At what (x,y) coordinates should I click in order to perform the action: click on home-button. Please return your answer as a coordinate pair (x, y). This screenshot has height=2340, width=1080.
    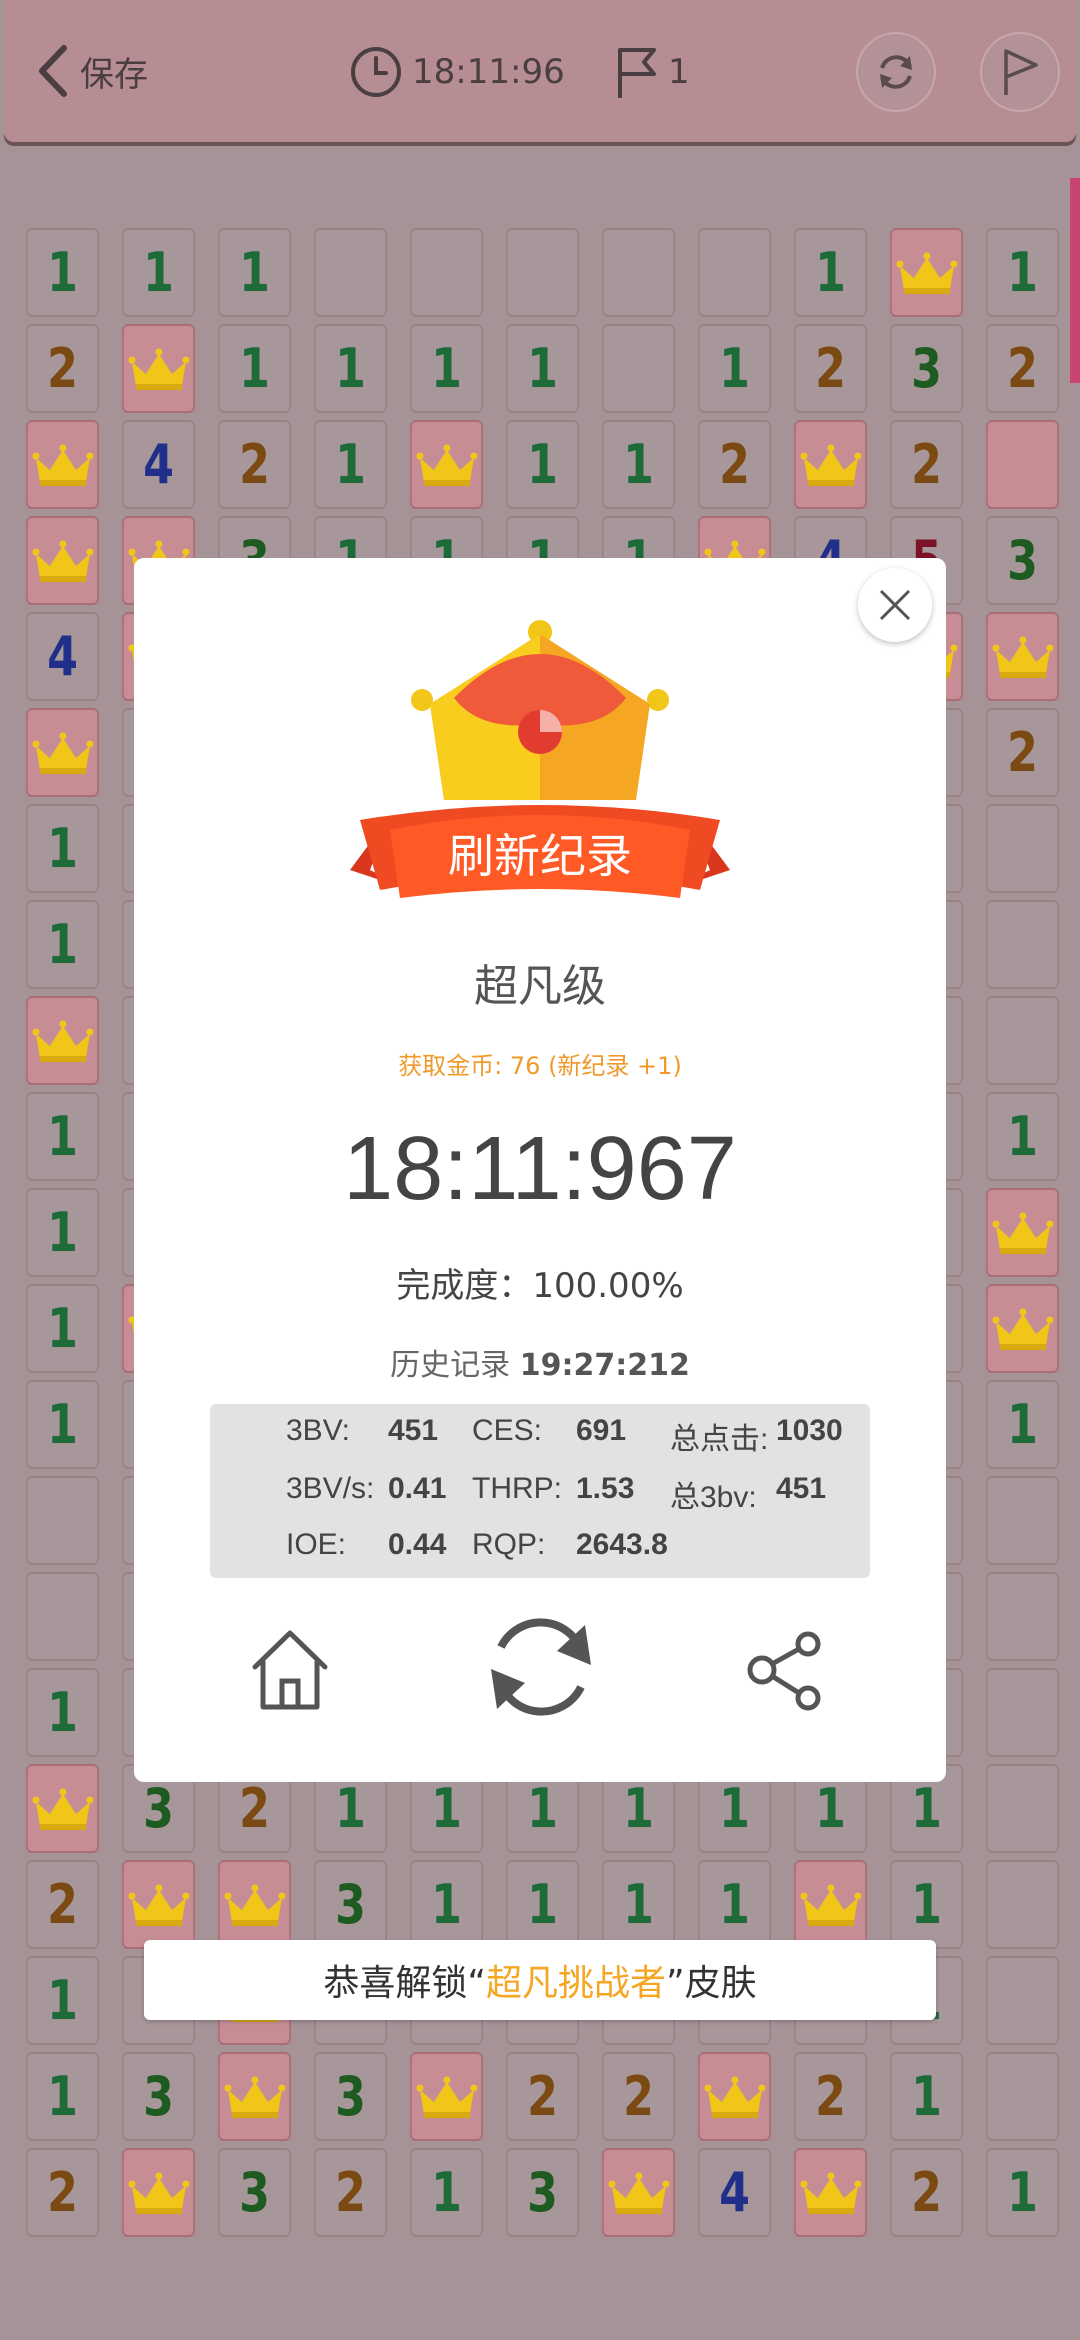
    Looking at the image, I should click on (290, 1670).